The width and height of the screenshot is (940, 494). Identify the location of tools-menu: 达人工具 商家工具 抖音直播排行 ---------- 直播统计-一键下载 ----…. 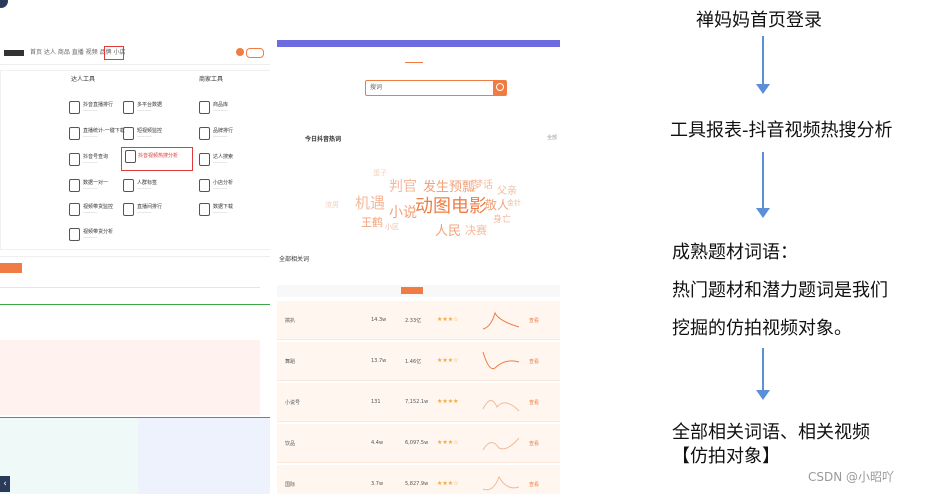
(135, 160).